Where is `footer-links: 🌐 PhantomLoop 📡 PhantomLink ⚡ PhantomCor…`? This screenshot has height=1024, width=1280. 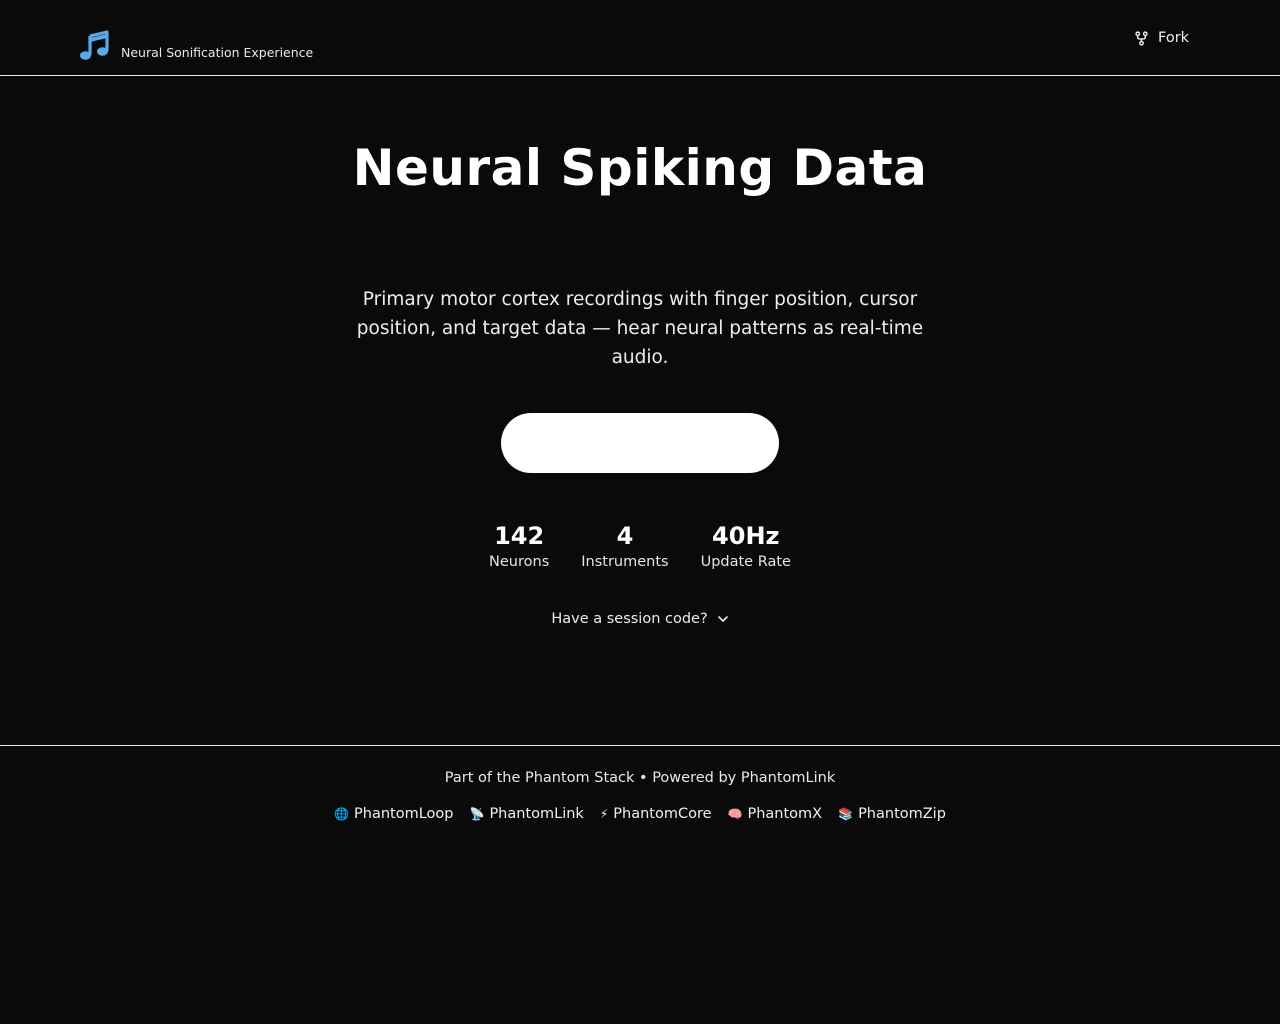
footer-links: 🌐 PhantomLoop 📡 PhantomLink ⚡ PhantomCor… is located at coordinates (640, 814).